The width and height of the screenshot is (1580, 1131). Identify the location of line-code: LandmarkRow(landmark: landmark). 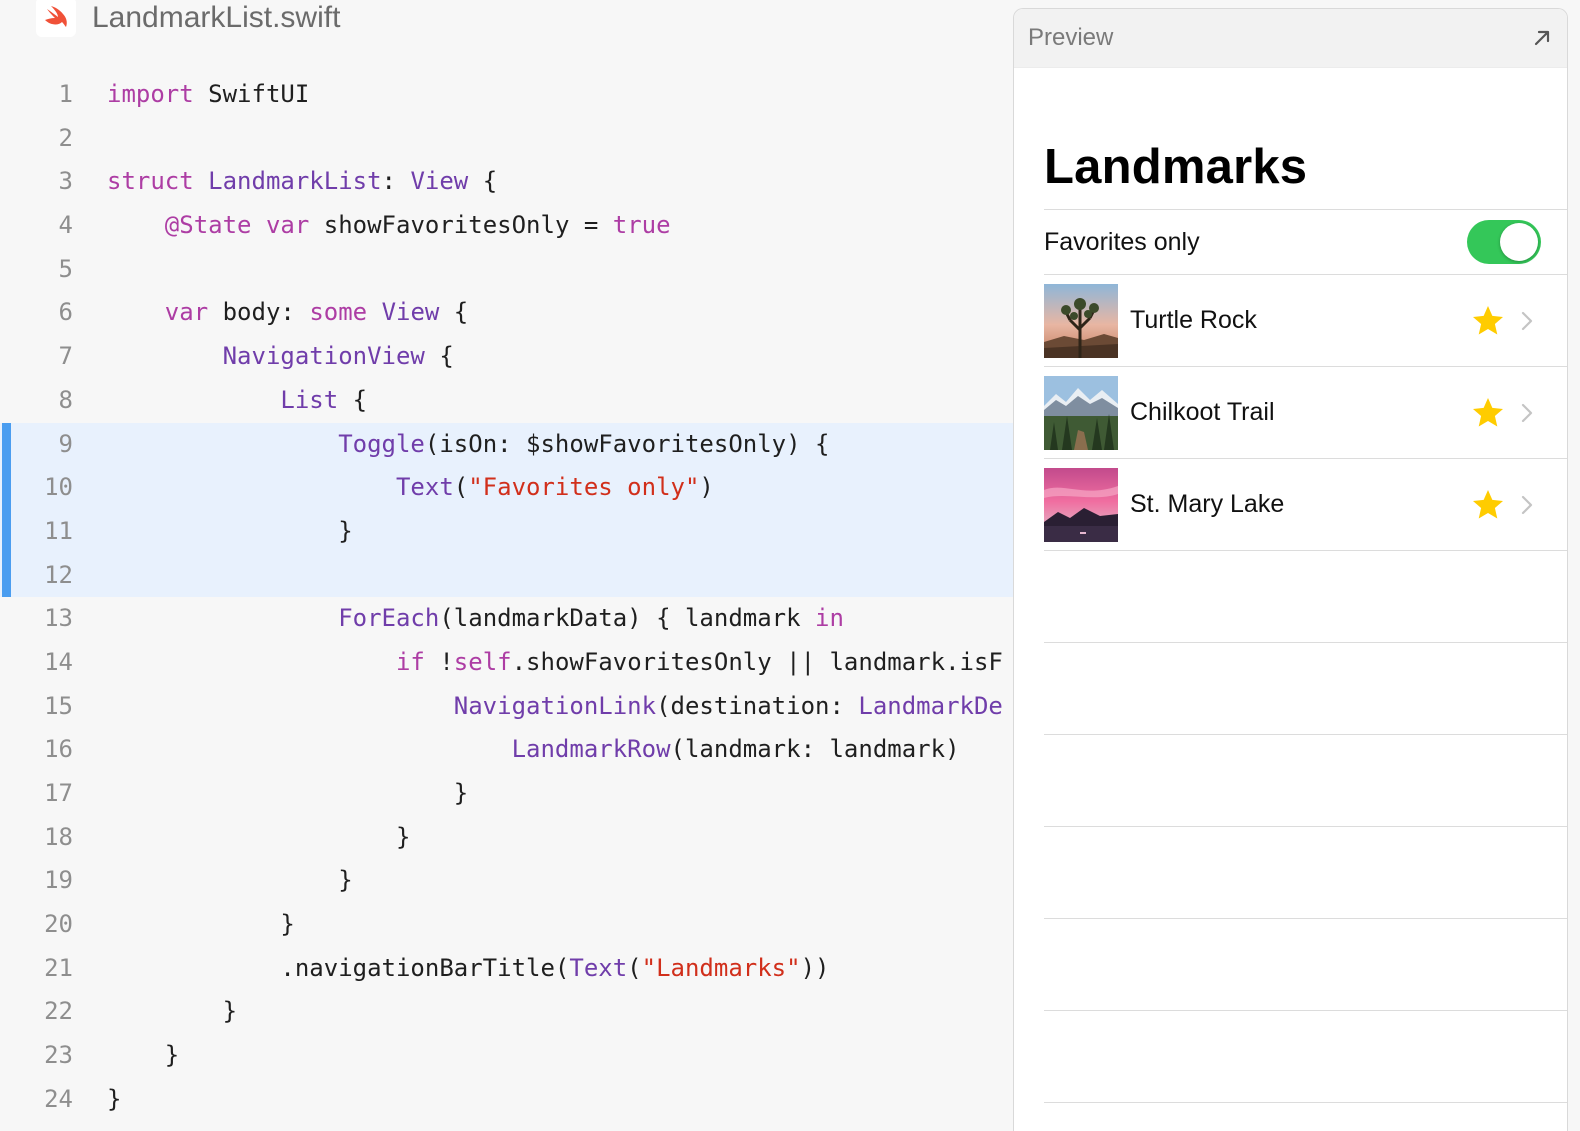
(533, 750).